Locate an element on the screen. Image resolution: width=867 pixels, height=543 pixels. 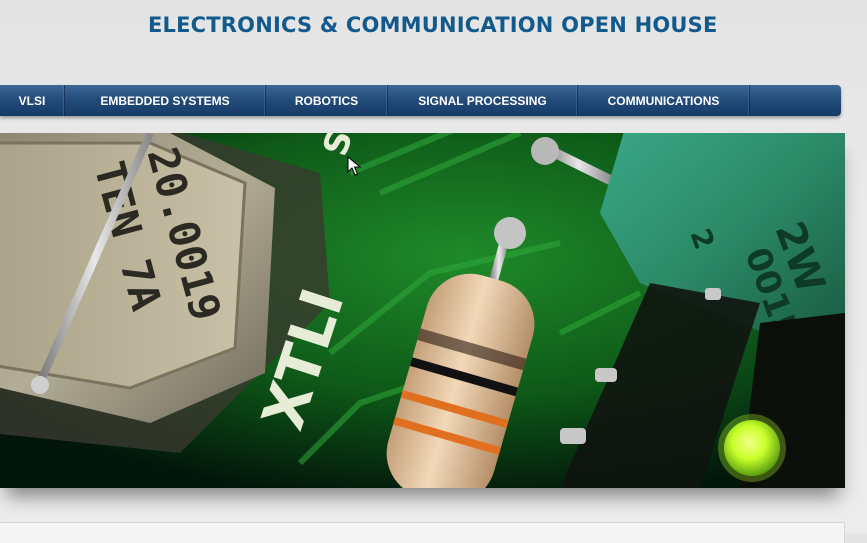
led is located at coordinates (752, 448).